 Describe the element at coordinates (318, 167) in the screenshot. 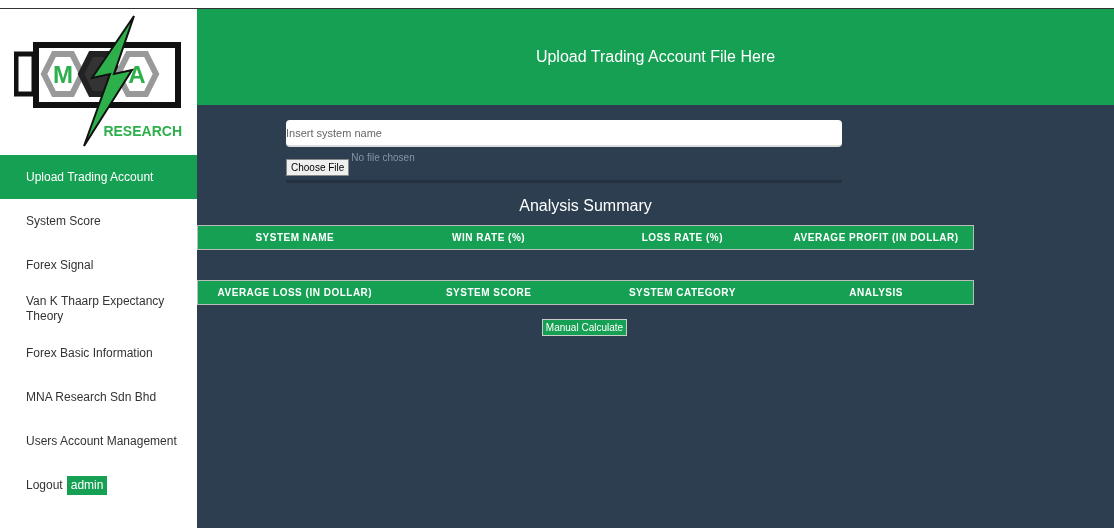

I see `choose-file-button: Choose File` at that location.